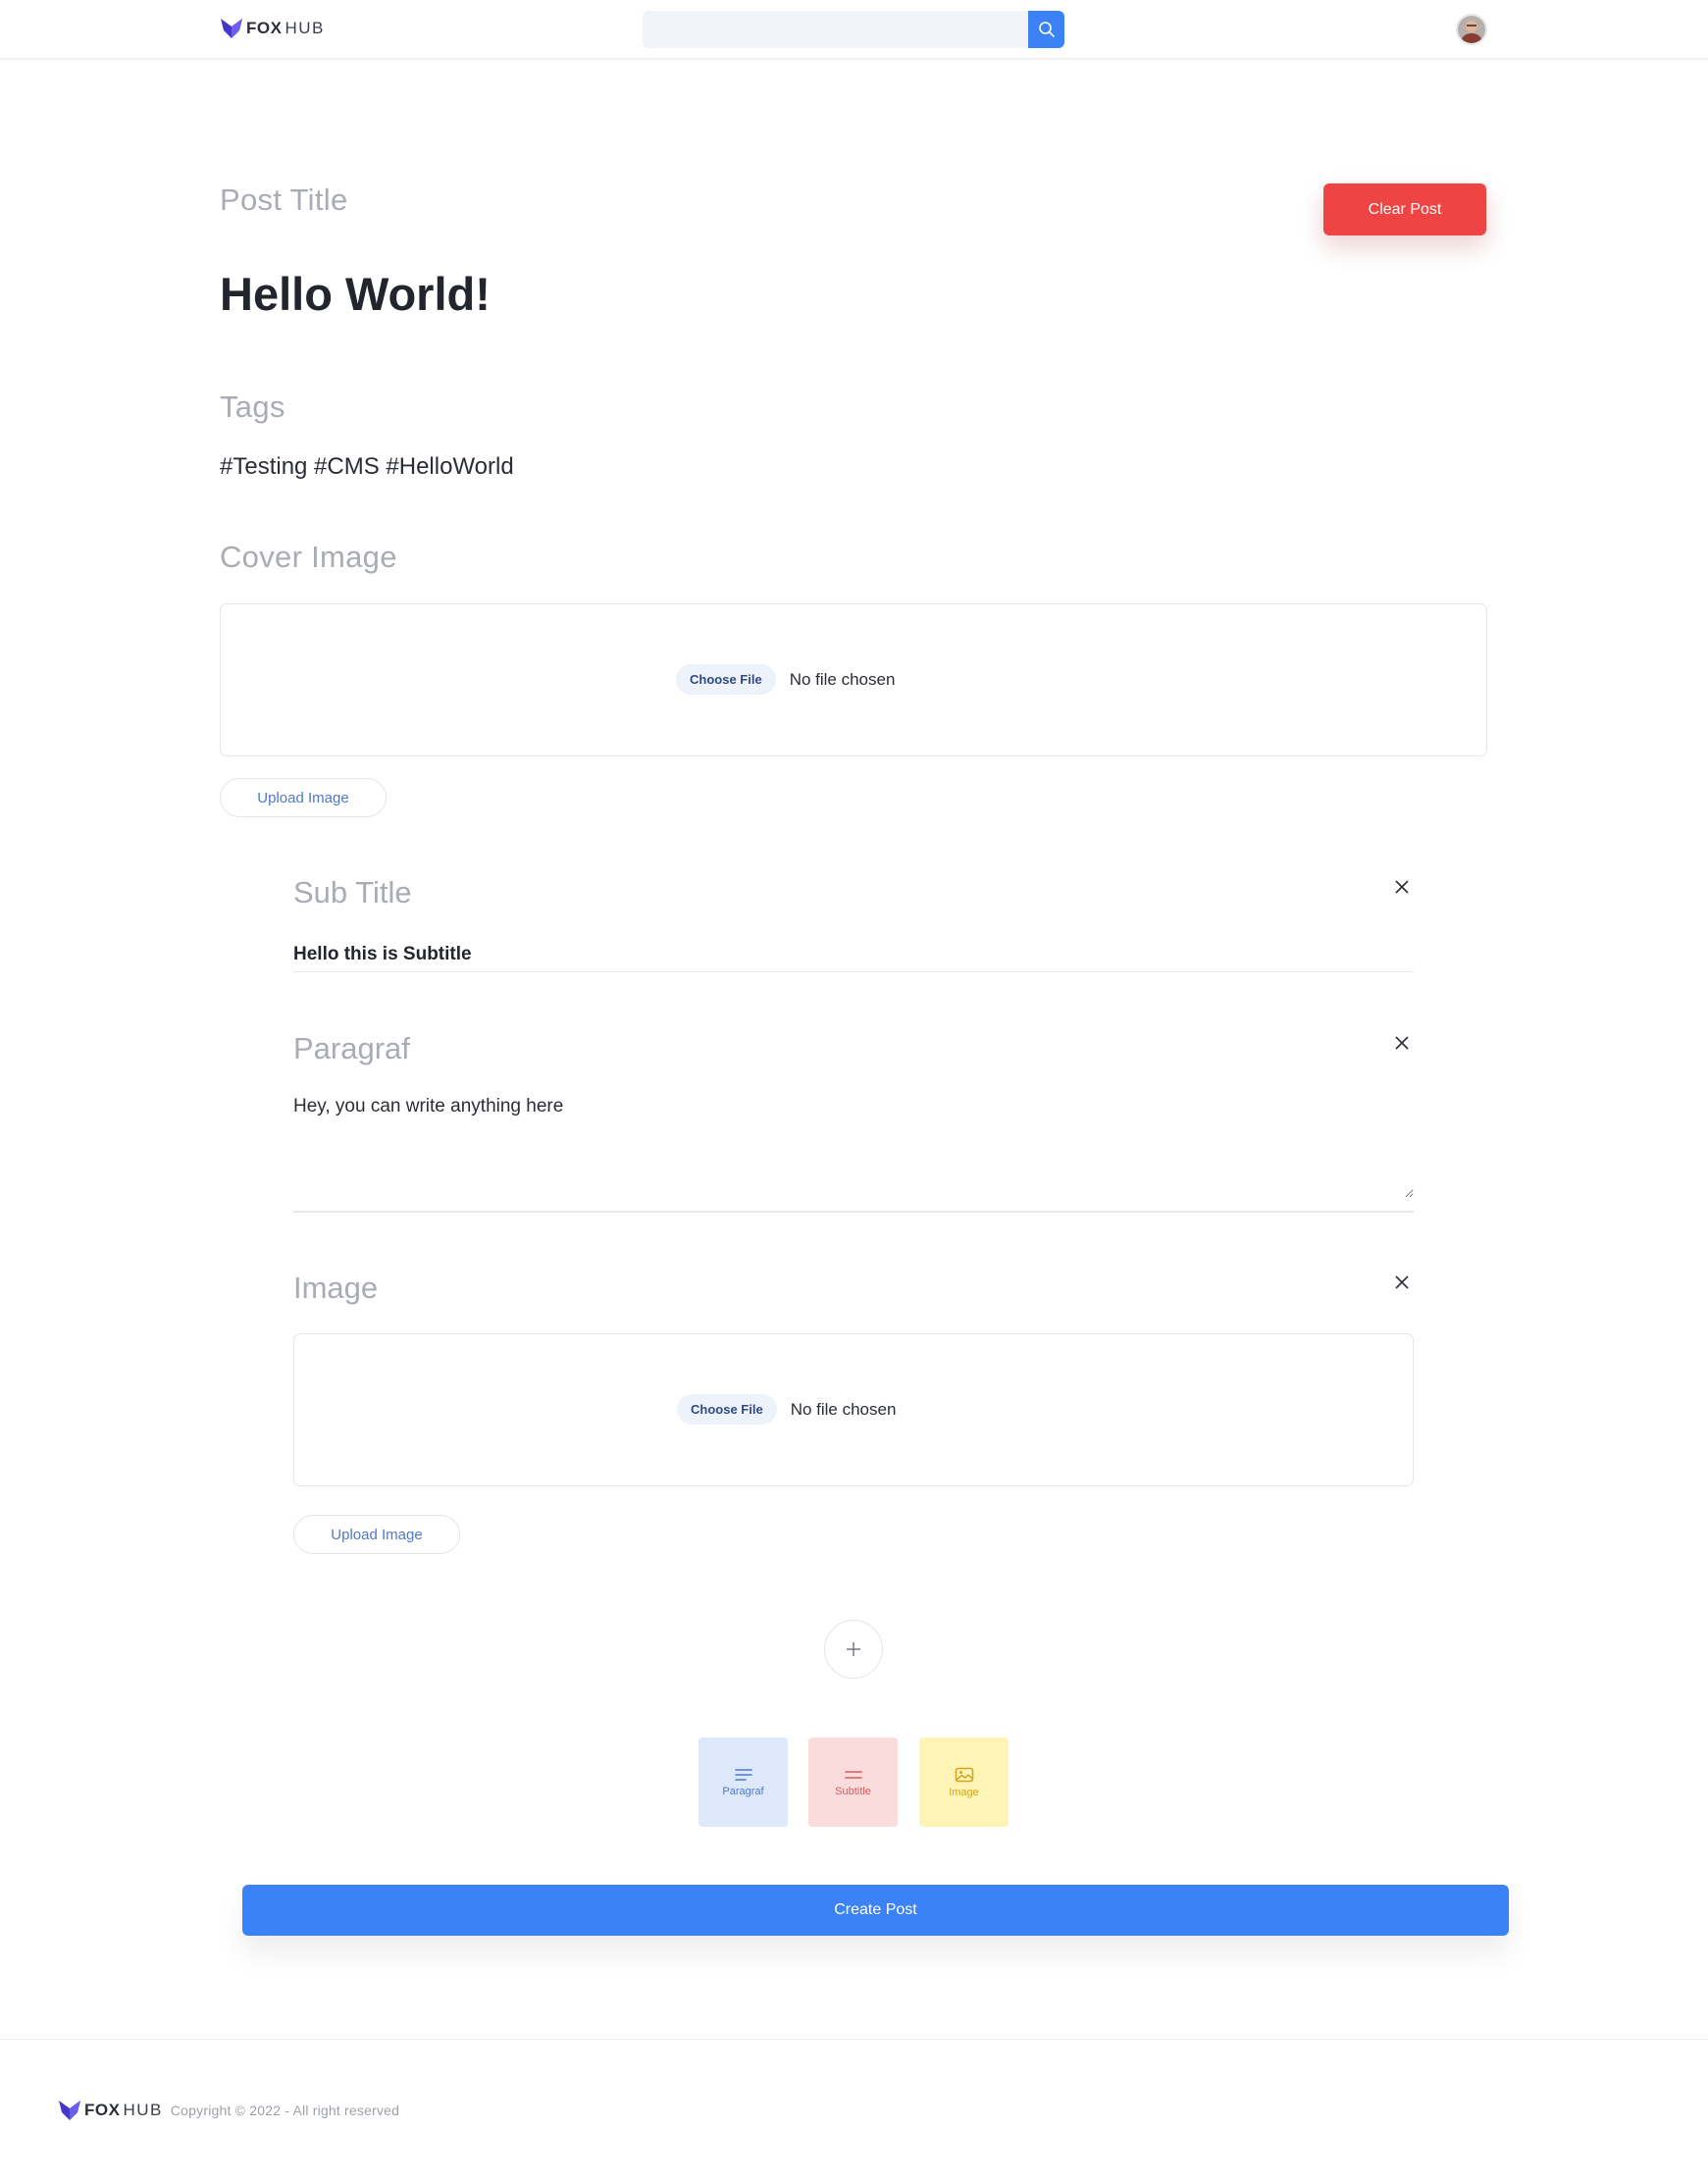 The height and width of the screenshot is (2181, 1708). Describe the element at coordinates (853, 1145) in the screenshot. I see `paragraf-textarea: Hey, you can write anything here` at that location.